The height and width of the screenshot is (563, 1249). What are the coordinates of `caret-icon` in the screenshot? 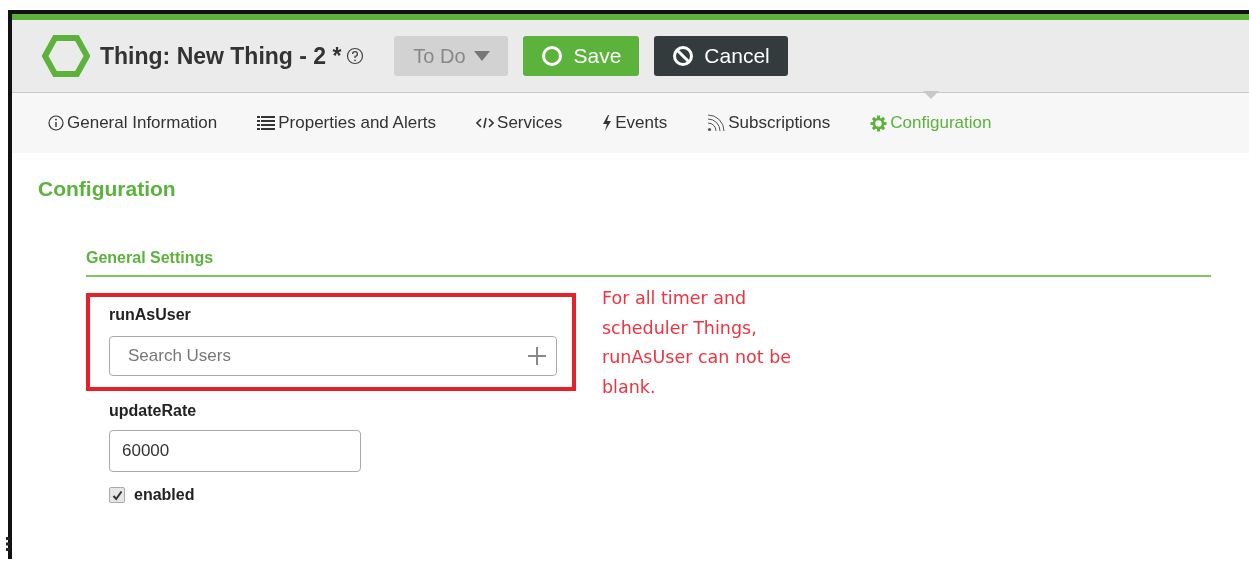 It's located at (481, 56).